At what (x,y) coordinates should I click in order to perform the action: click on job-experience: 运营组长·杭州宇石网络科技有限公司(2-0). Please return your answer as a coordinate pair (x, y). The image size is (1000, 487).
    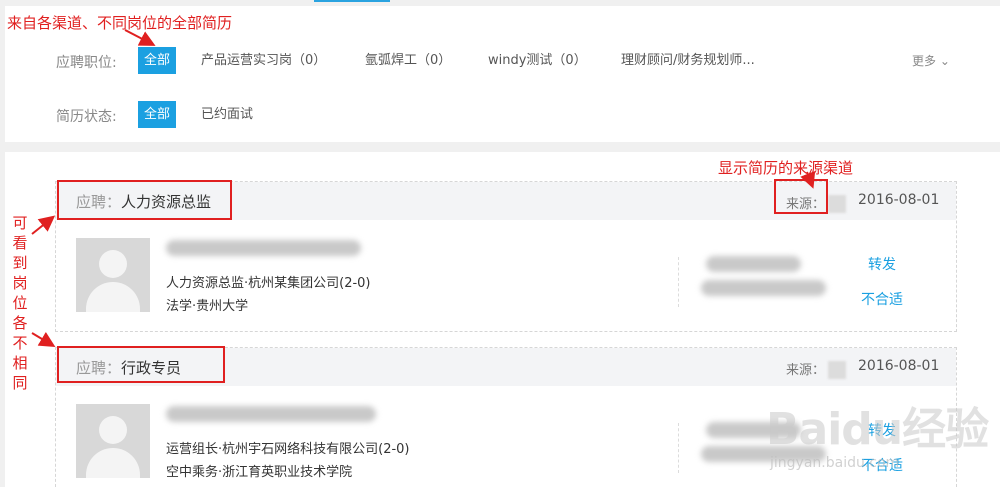
    Looking at the image, I should click on (288, 449).